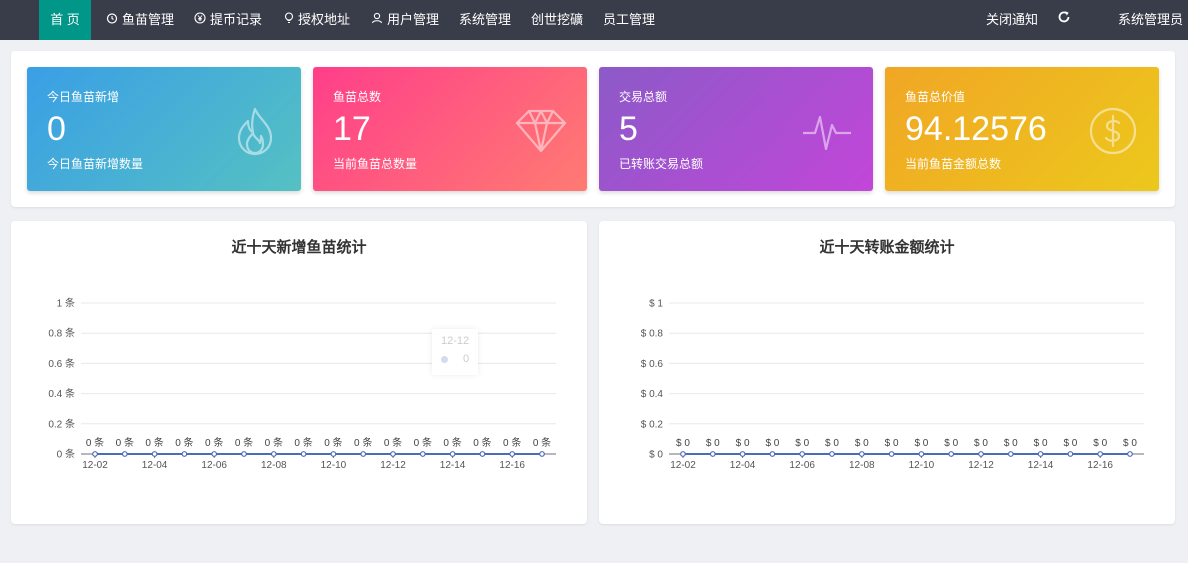 The image size is (1188, 563). Describe the element at coordinates (1012, 20) in the screenshot. I see `close-notice-button: 关闭通知` at that location.